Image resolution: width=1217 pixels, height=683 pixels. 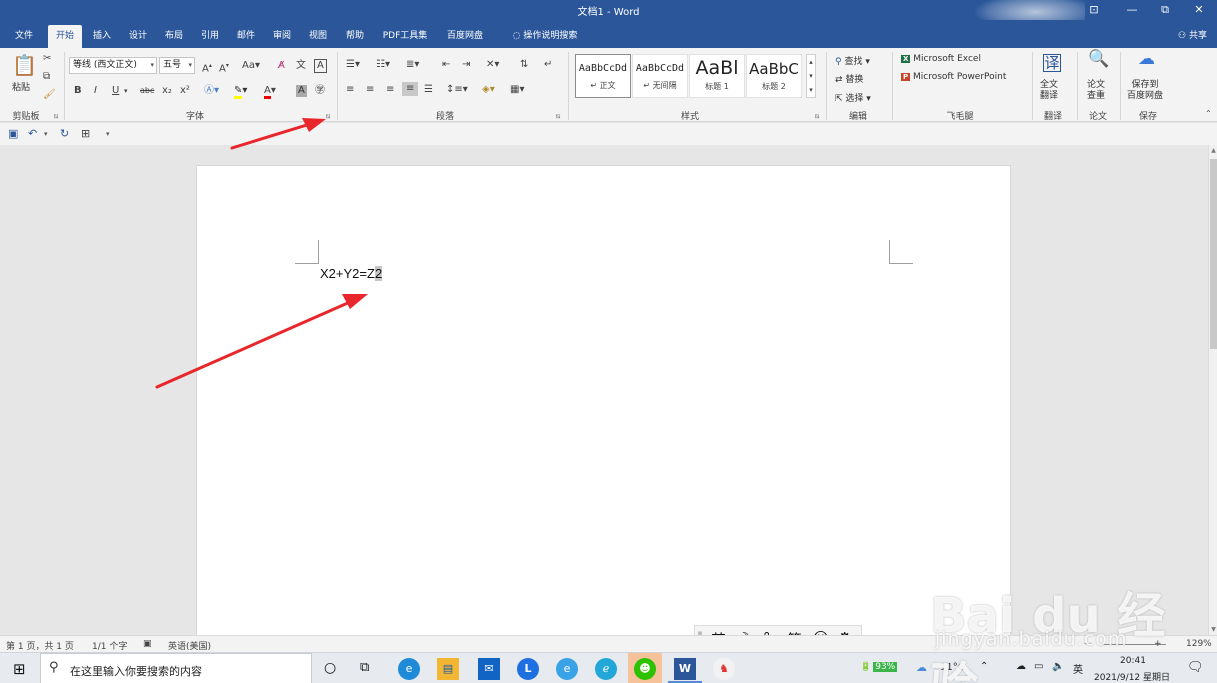 What do you see at coordinates (852, 60) in the screenshot?
I see `find-button: ⚲ 查找 ▾` at bounding box center [852, 60].